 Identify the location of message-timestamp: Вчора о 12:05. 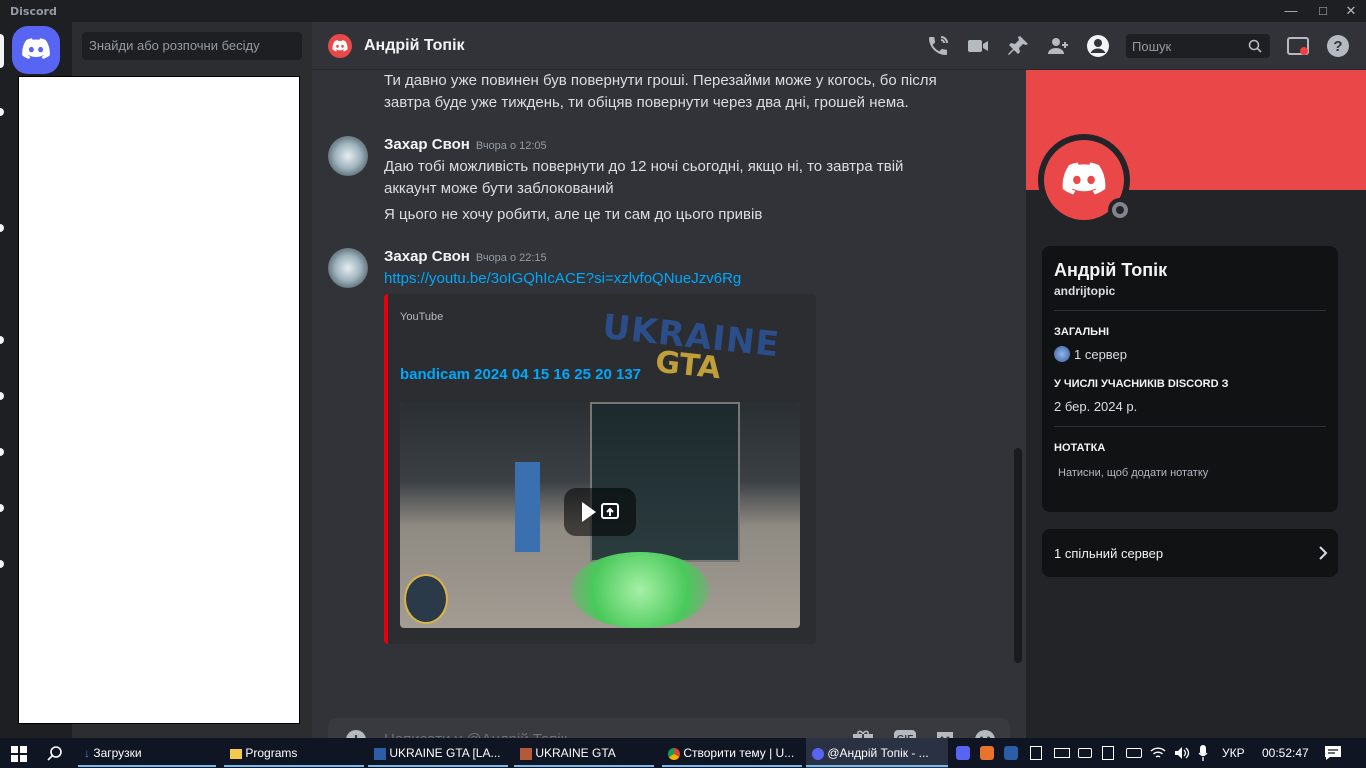
(511, 146).